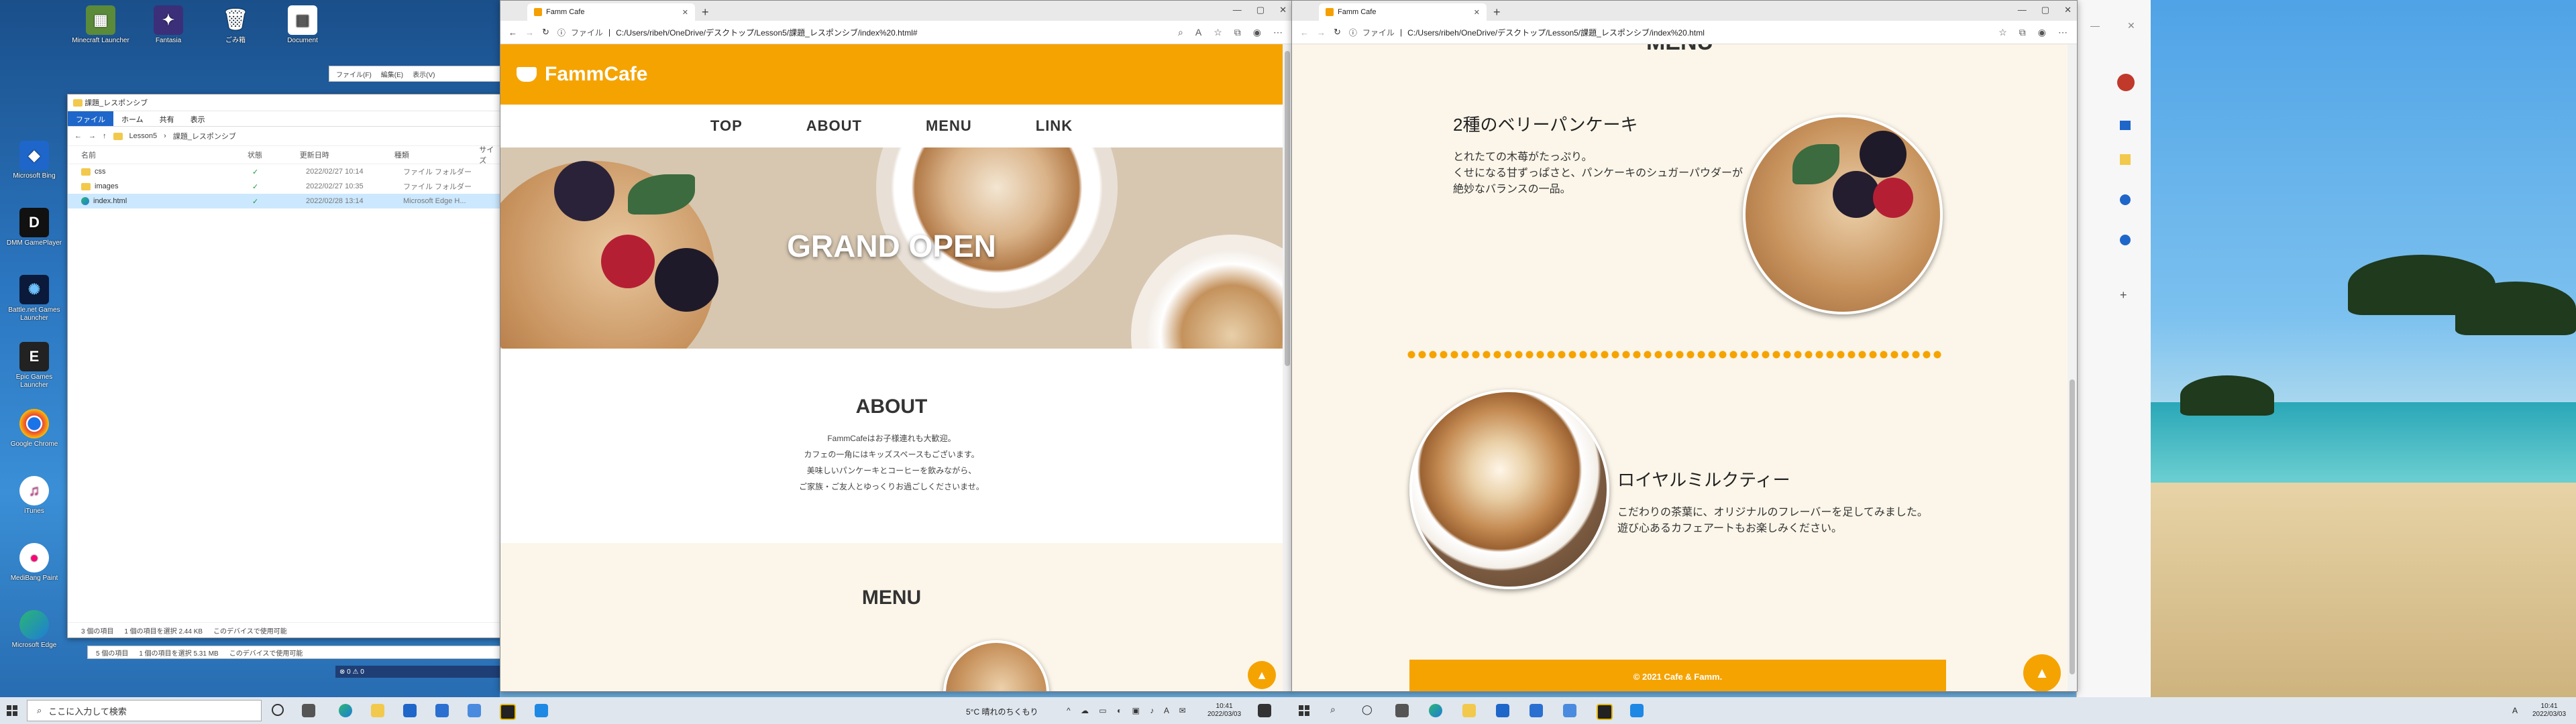 The image size is (2576, 724). What do you see at coordinates (1180, 32) in the screenshot?
I see `zoom-icon: ⌕` at bounding box center [1180, 32].